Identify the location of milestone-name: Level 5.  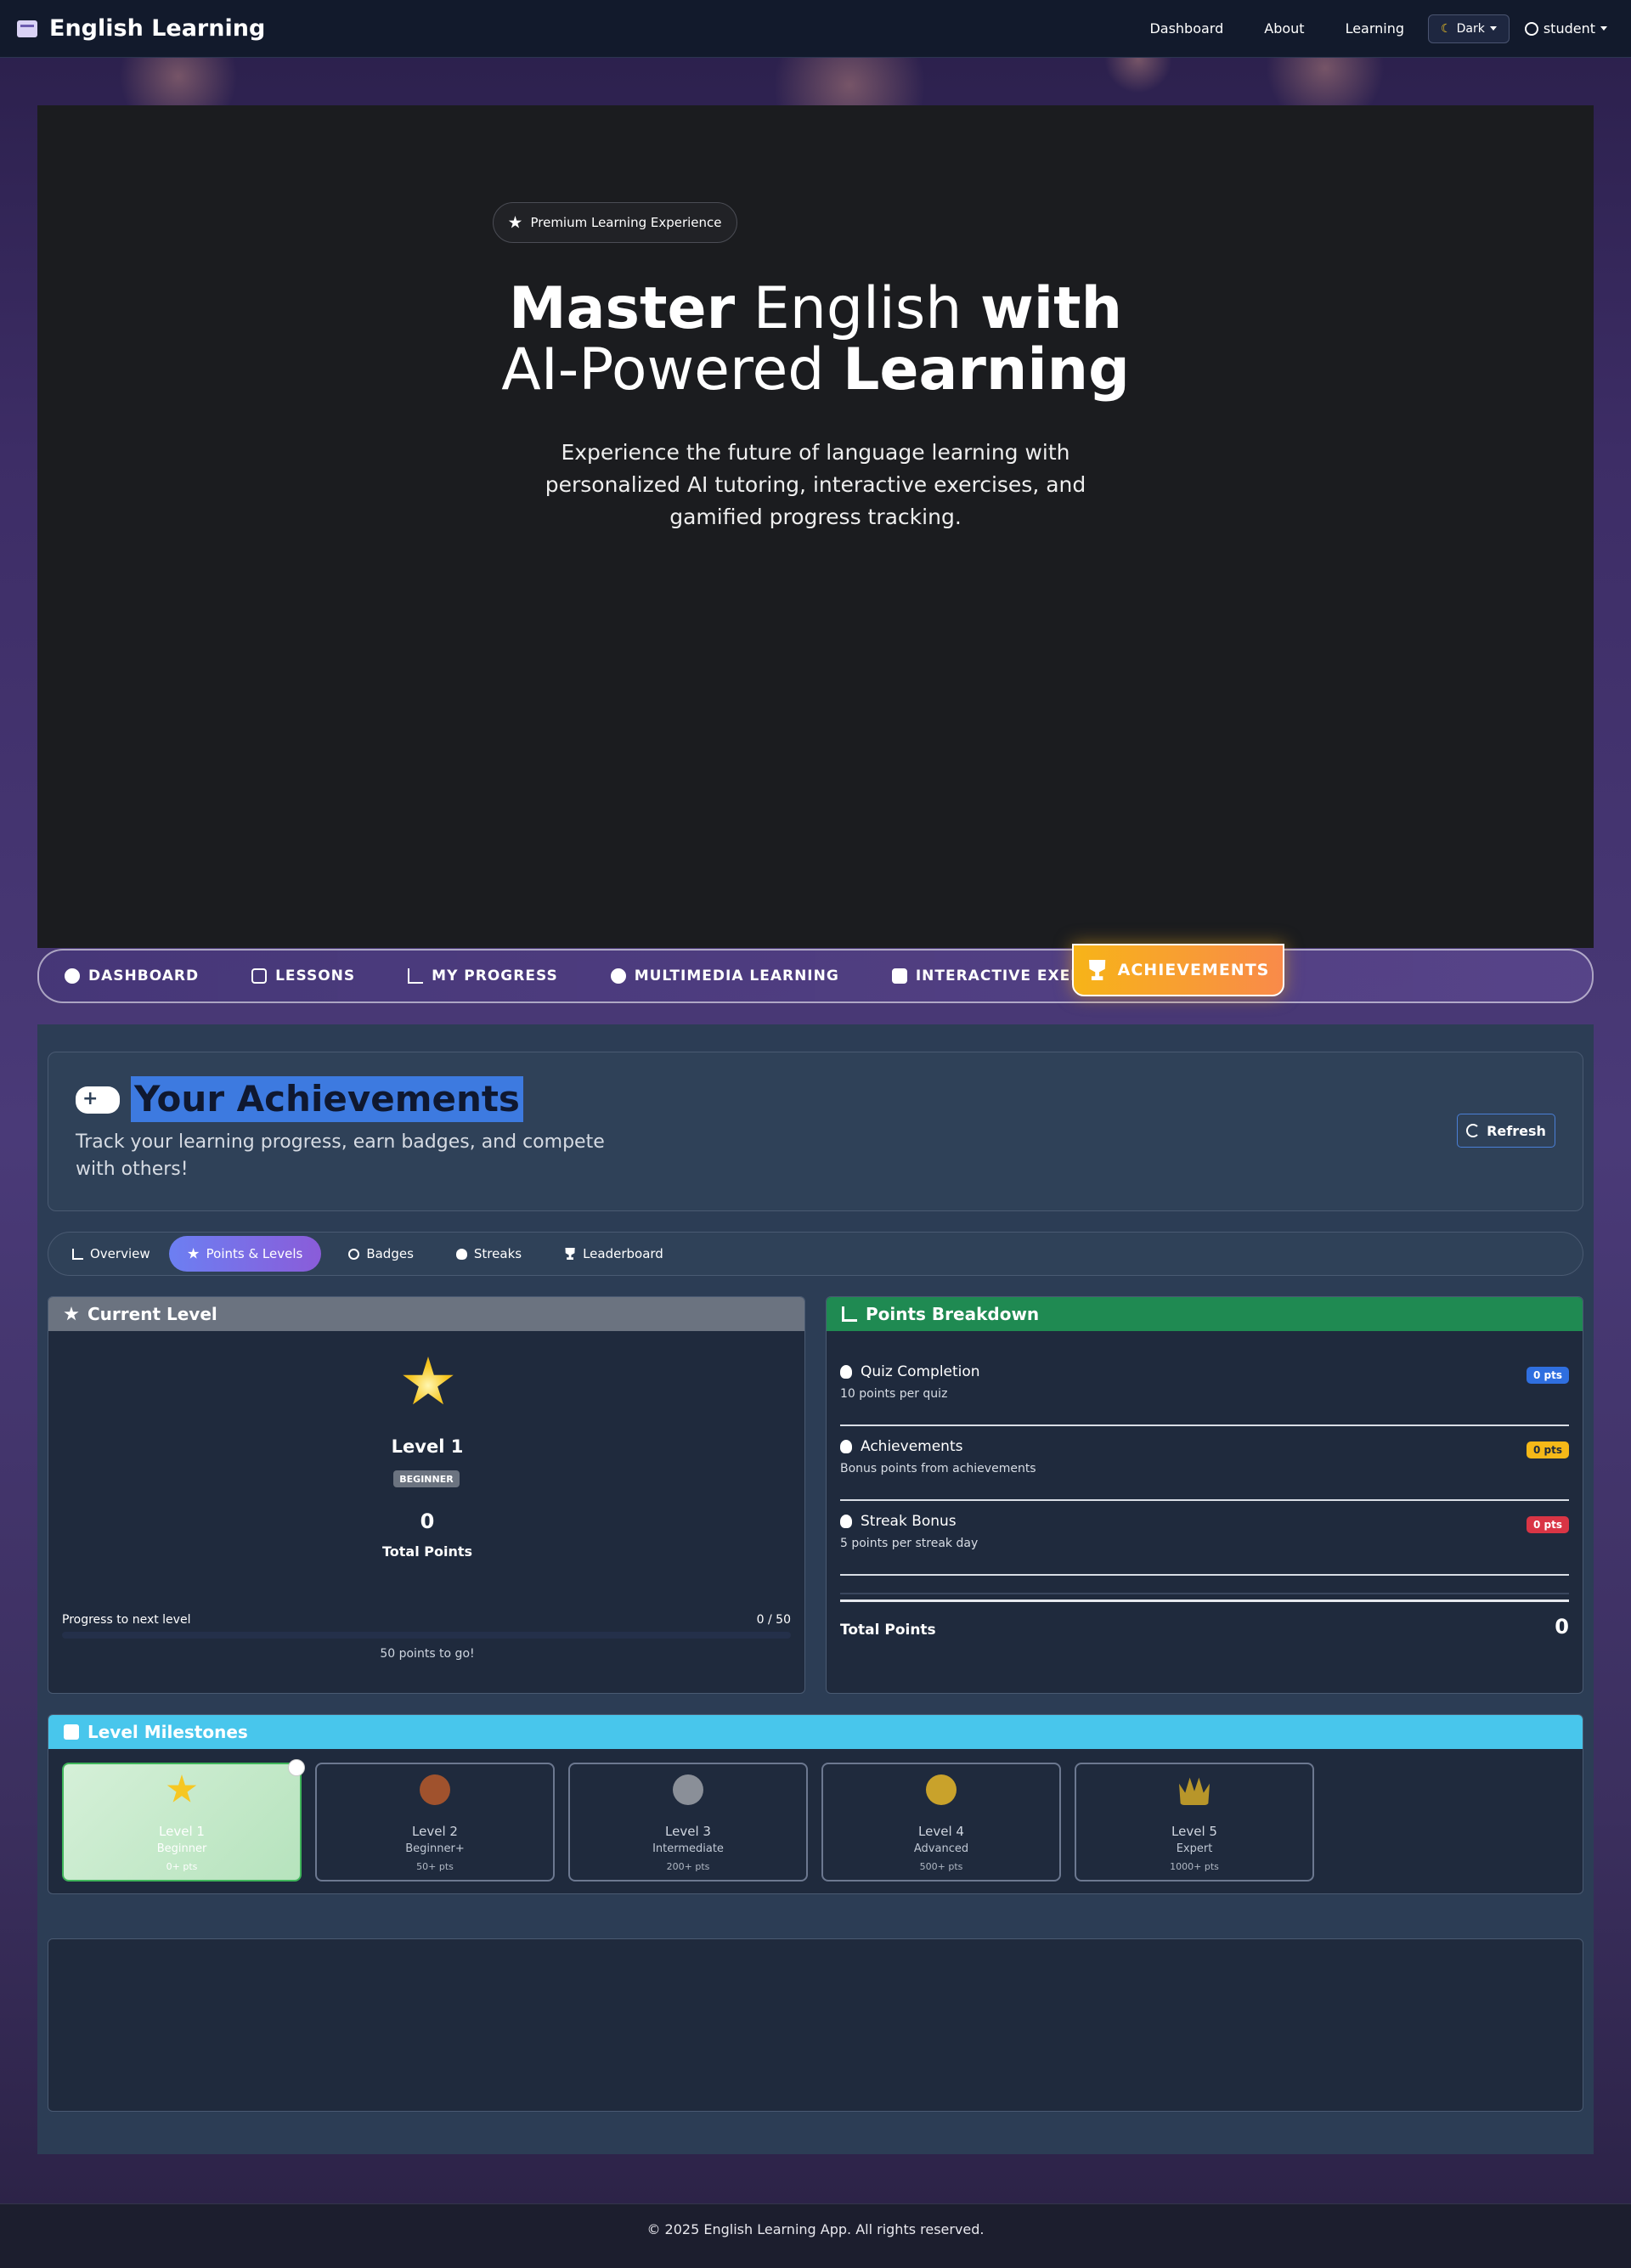
(1194, 1831).